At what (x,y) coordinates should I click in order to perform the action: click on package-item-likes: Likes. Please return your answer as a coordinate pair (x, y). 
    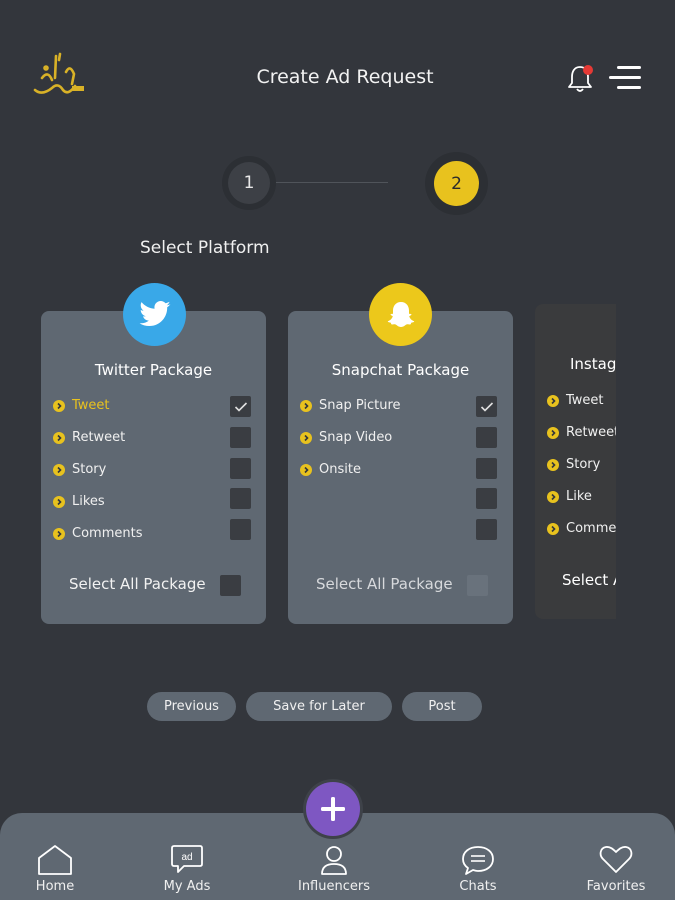
    Looking at the image, I should click on (153, 502).